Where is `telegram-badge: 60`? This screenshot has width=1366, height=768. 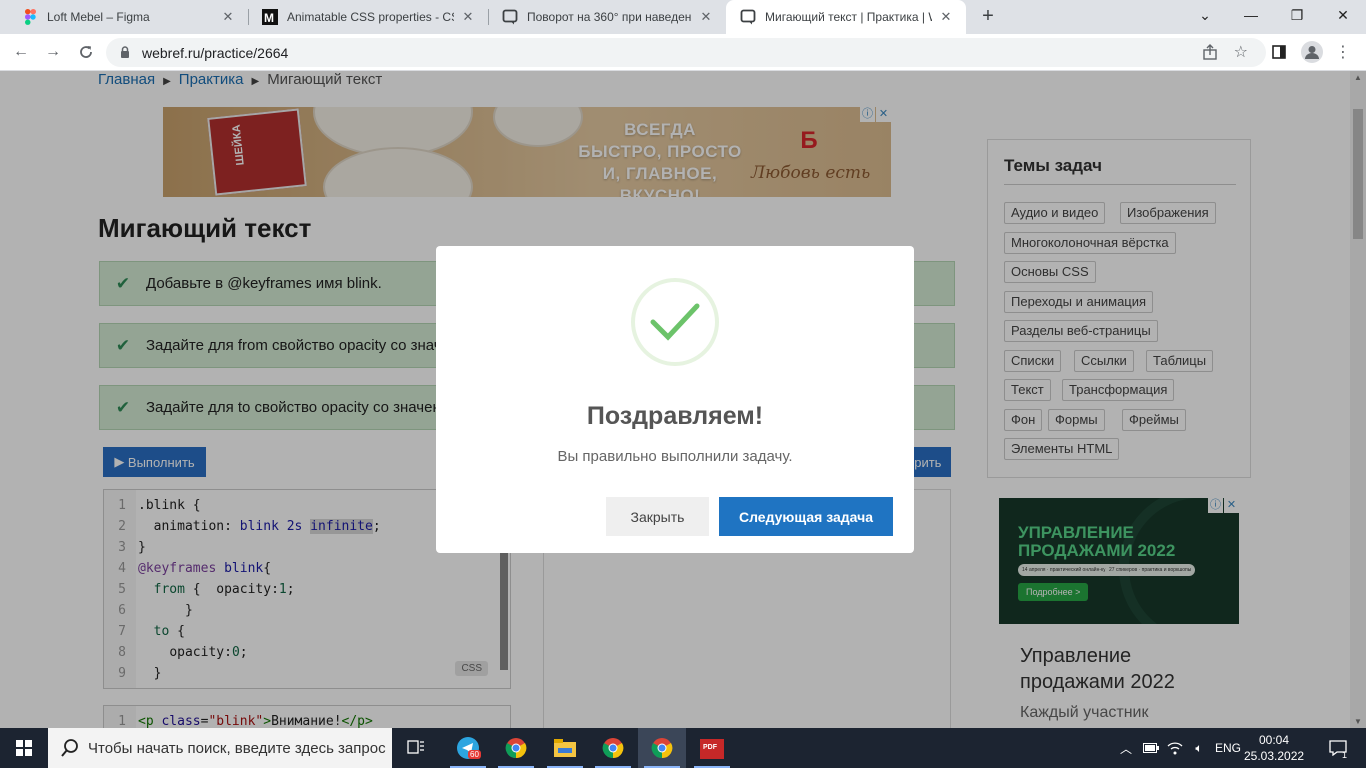 telegram-badge: 60 is located at coordinates (474, 754).